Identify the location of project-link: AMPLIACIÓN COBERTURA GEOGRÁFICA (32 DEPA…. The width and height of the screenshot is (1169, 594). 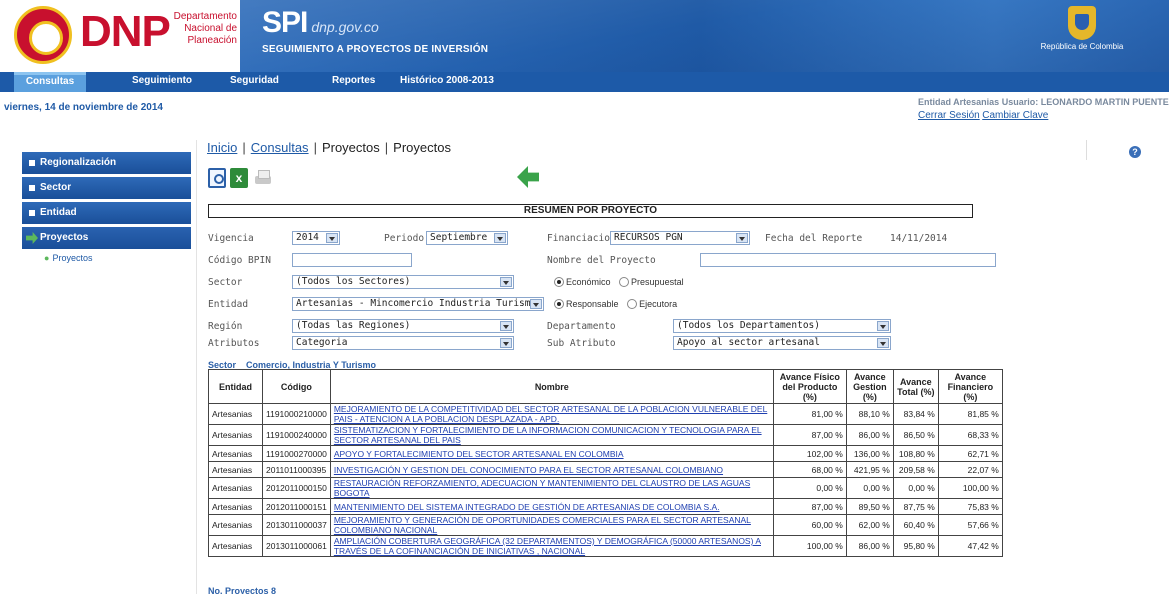
(547, 546).